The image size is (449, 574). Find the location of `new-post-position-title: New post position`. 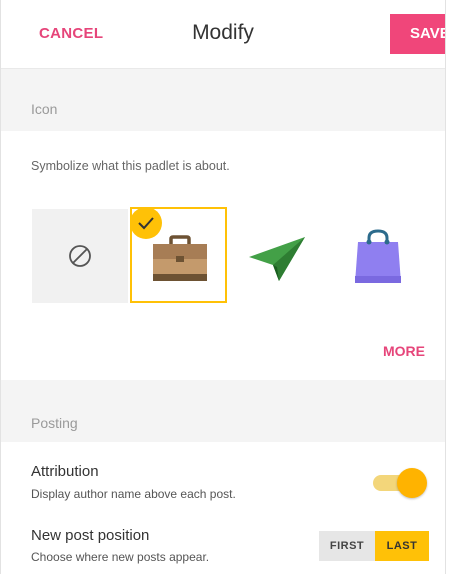

new-post-position-title: New post position is located at coordinates (90, 535).